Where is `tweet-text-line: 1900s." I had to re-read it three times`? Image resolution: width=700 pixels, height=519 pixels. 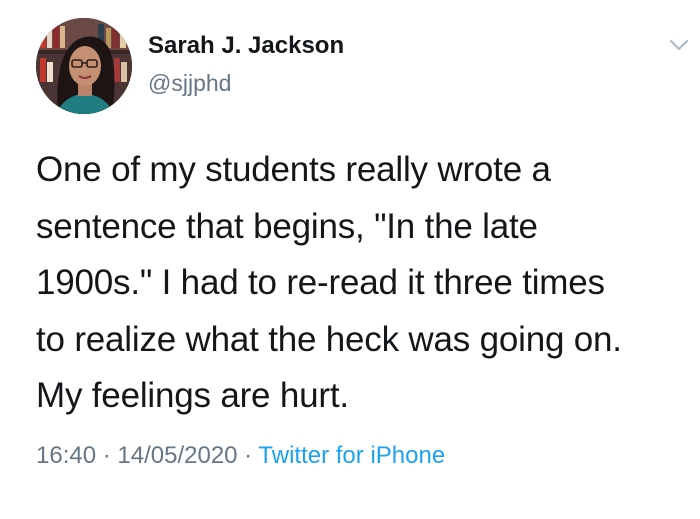 tweet-text-line: 1900s." I had to re-read it three times is located at coordinates (320, 282).